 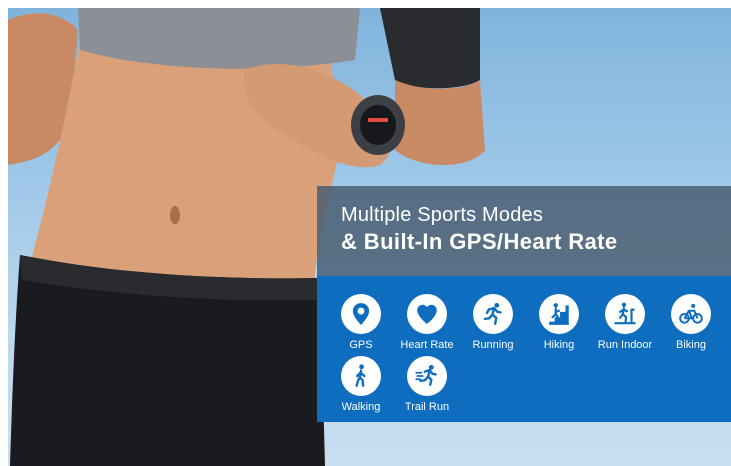 I want to click on mode-trail-run: Trail Run, so click(x=427, y=385).